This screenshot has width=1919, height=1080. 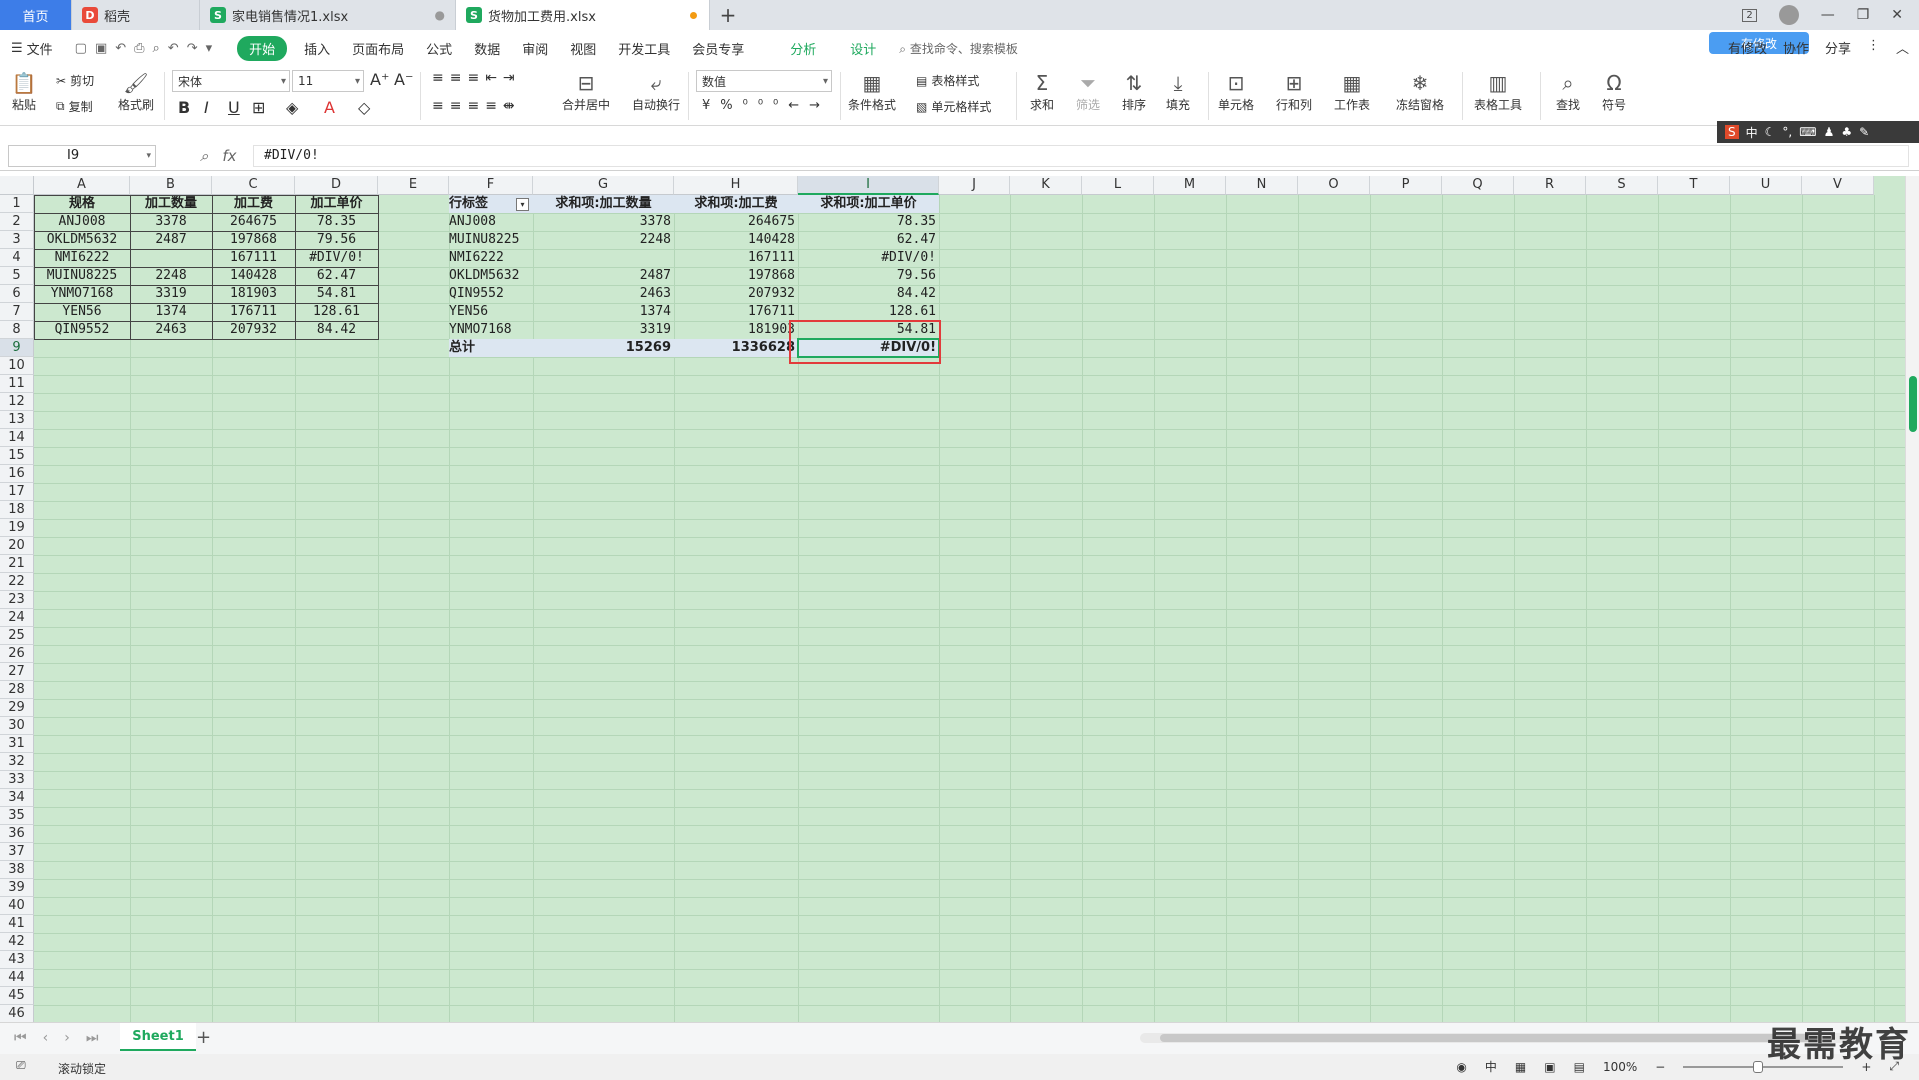 What do you see at coordinates (1902, 47) in the screenshot?
I see `collapse-ribbon-icon: ︿` at bounding box center [1902, 47].